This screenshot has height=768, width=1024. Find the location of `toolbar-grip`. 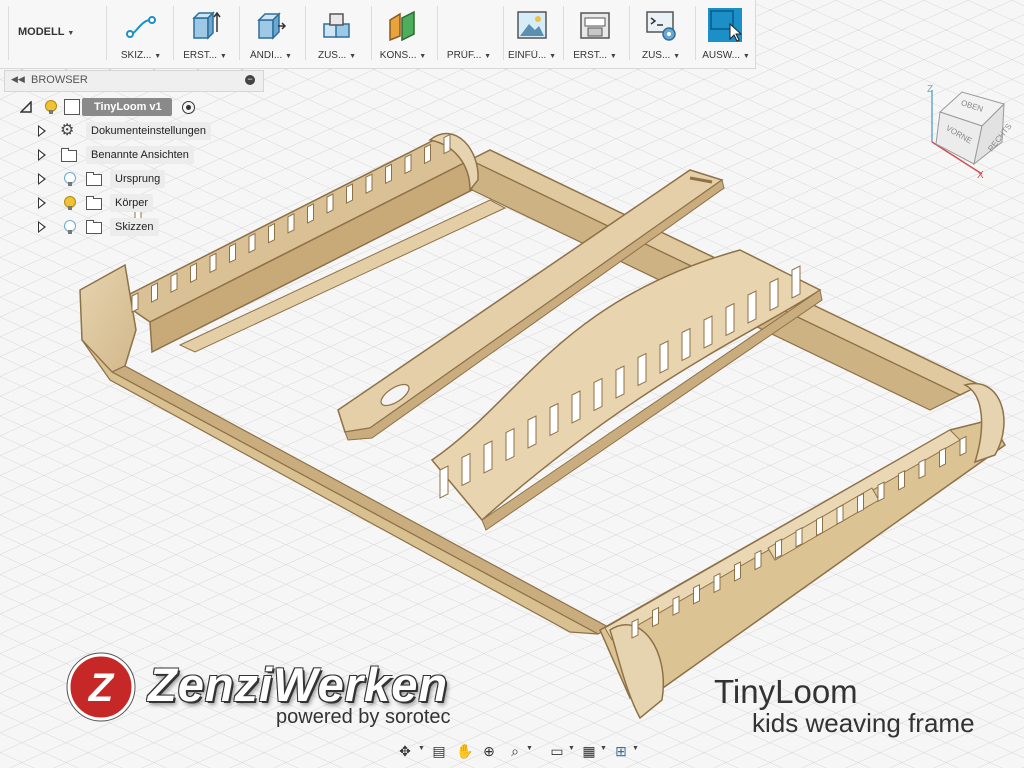

toolbar-grip is located at coordinates (8, 33).